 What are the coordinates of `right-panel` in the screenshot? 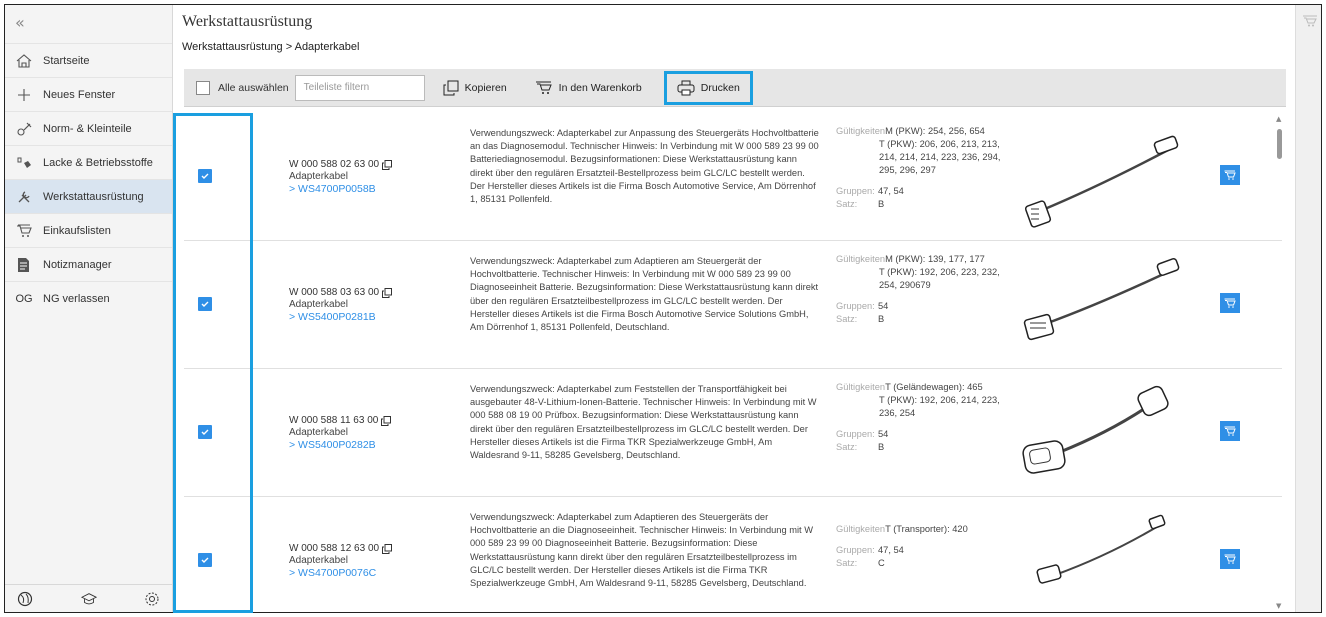 It's located at (1308, 308).